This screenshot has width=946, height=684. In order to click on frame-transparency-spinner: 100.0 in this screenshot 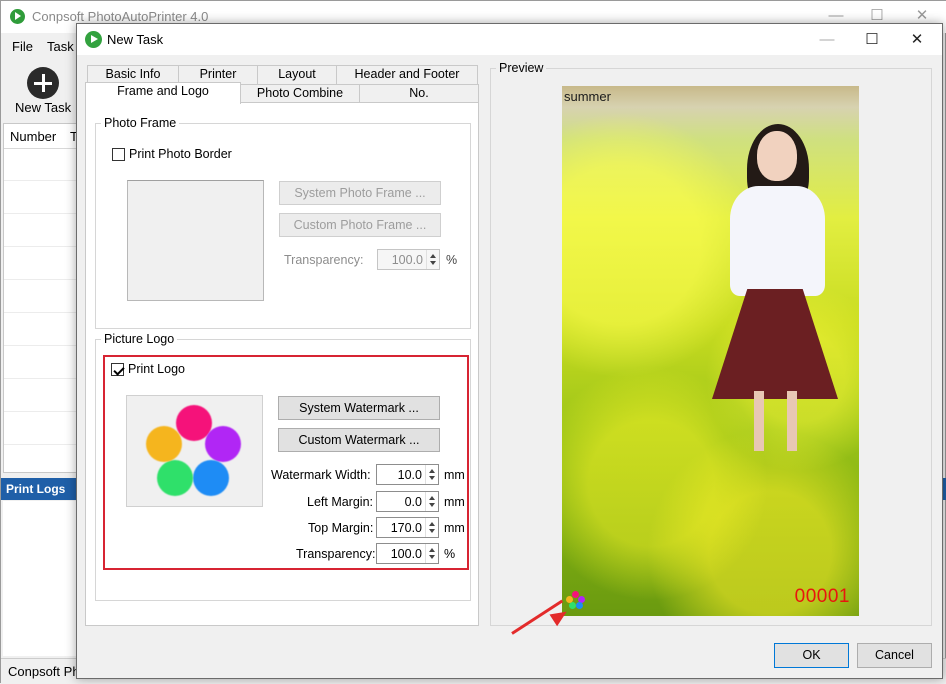, I will do `click(408, 259)`.